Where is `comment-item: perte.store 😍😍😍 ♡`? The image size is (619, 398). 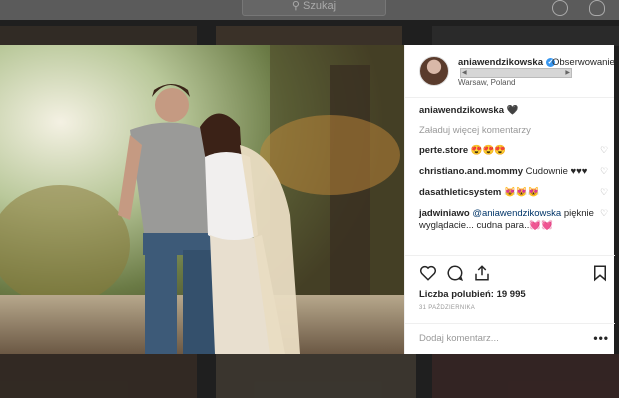 comment-item: perte.store 😍😍😍 ♡ is located at coordinates (514, 151).